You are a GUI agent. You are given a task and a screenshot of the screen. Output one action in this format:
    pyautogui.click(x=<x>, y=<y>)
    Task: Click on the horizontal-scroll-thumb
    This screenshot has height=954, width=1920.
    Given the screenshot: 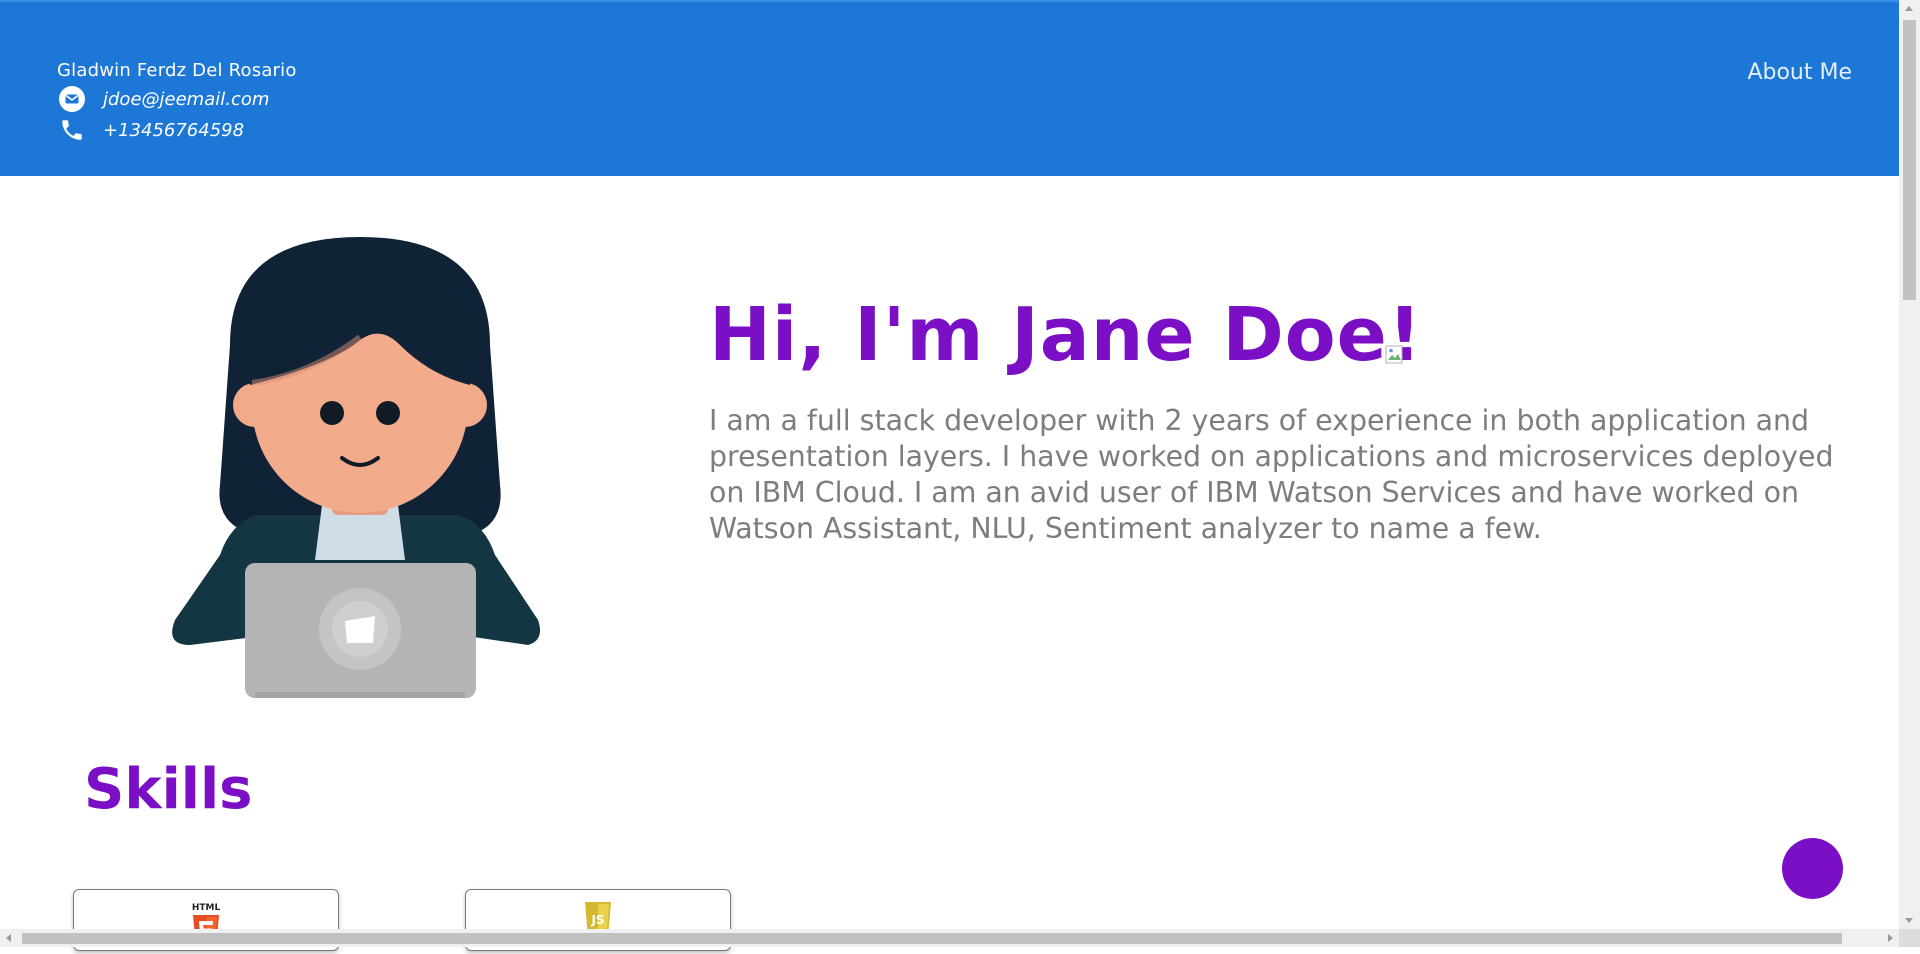 What is the action you would take?
    pyautogui.click(x=932, y=938)
    